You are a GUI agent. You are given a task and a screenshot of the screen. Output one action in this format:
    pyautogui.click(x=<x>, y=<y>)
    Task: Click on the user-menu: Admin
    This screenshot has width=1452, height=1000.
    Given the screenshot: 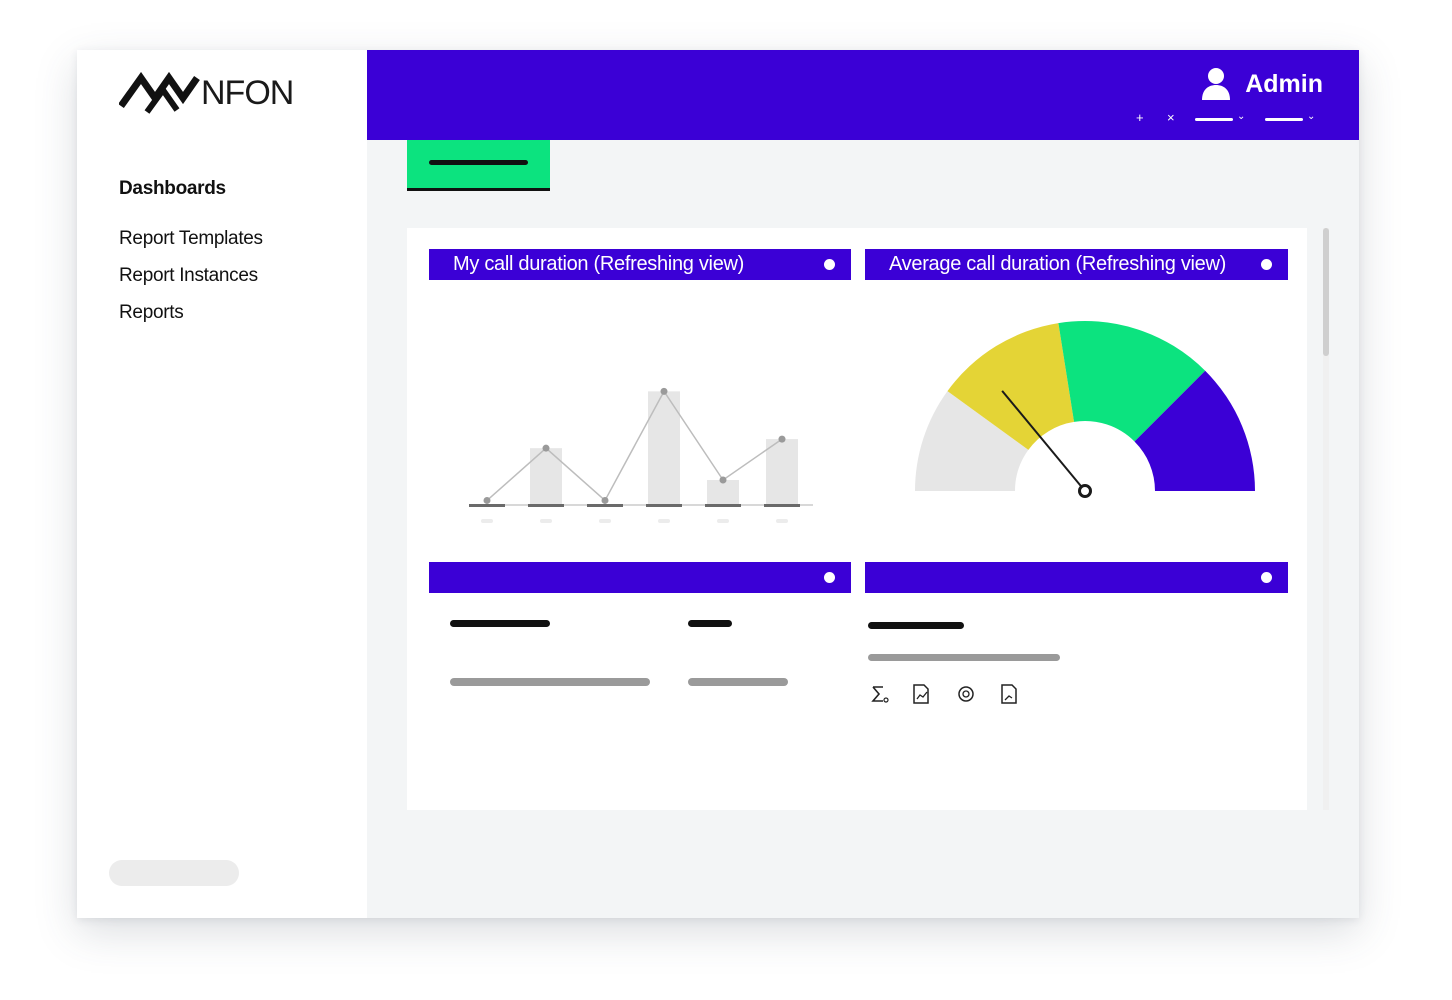 What is the action you would take?
    pyautogui.click(x=1262, y=84)
    